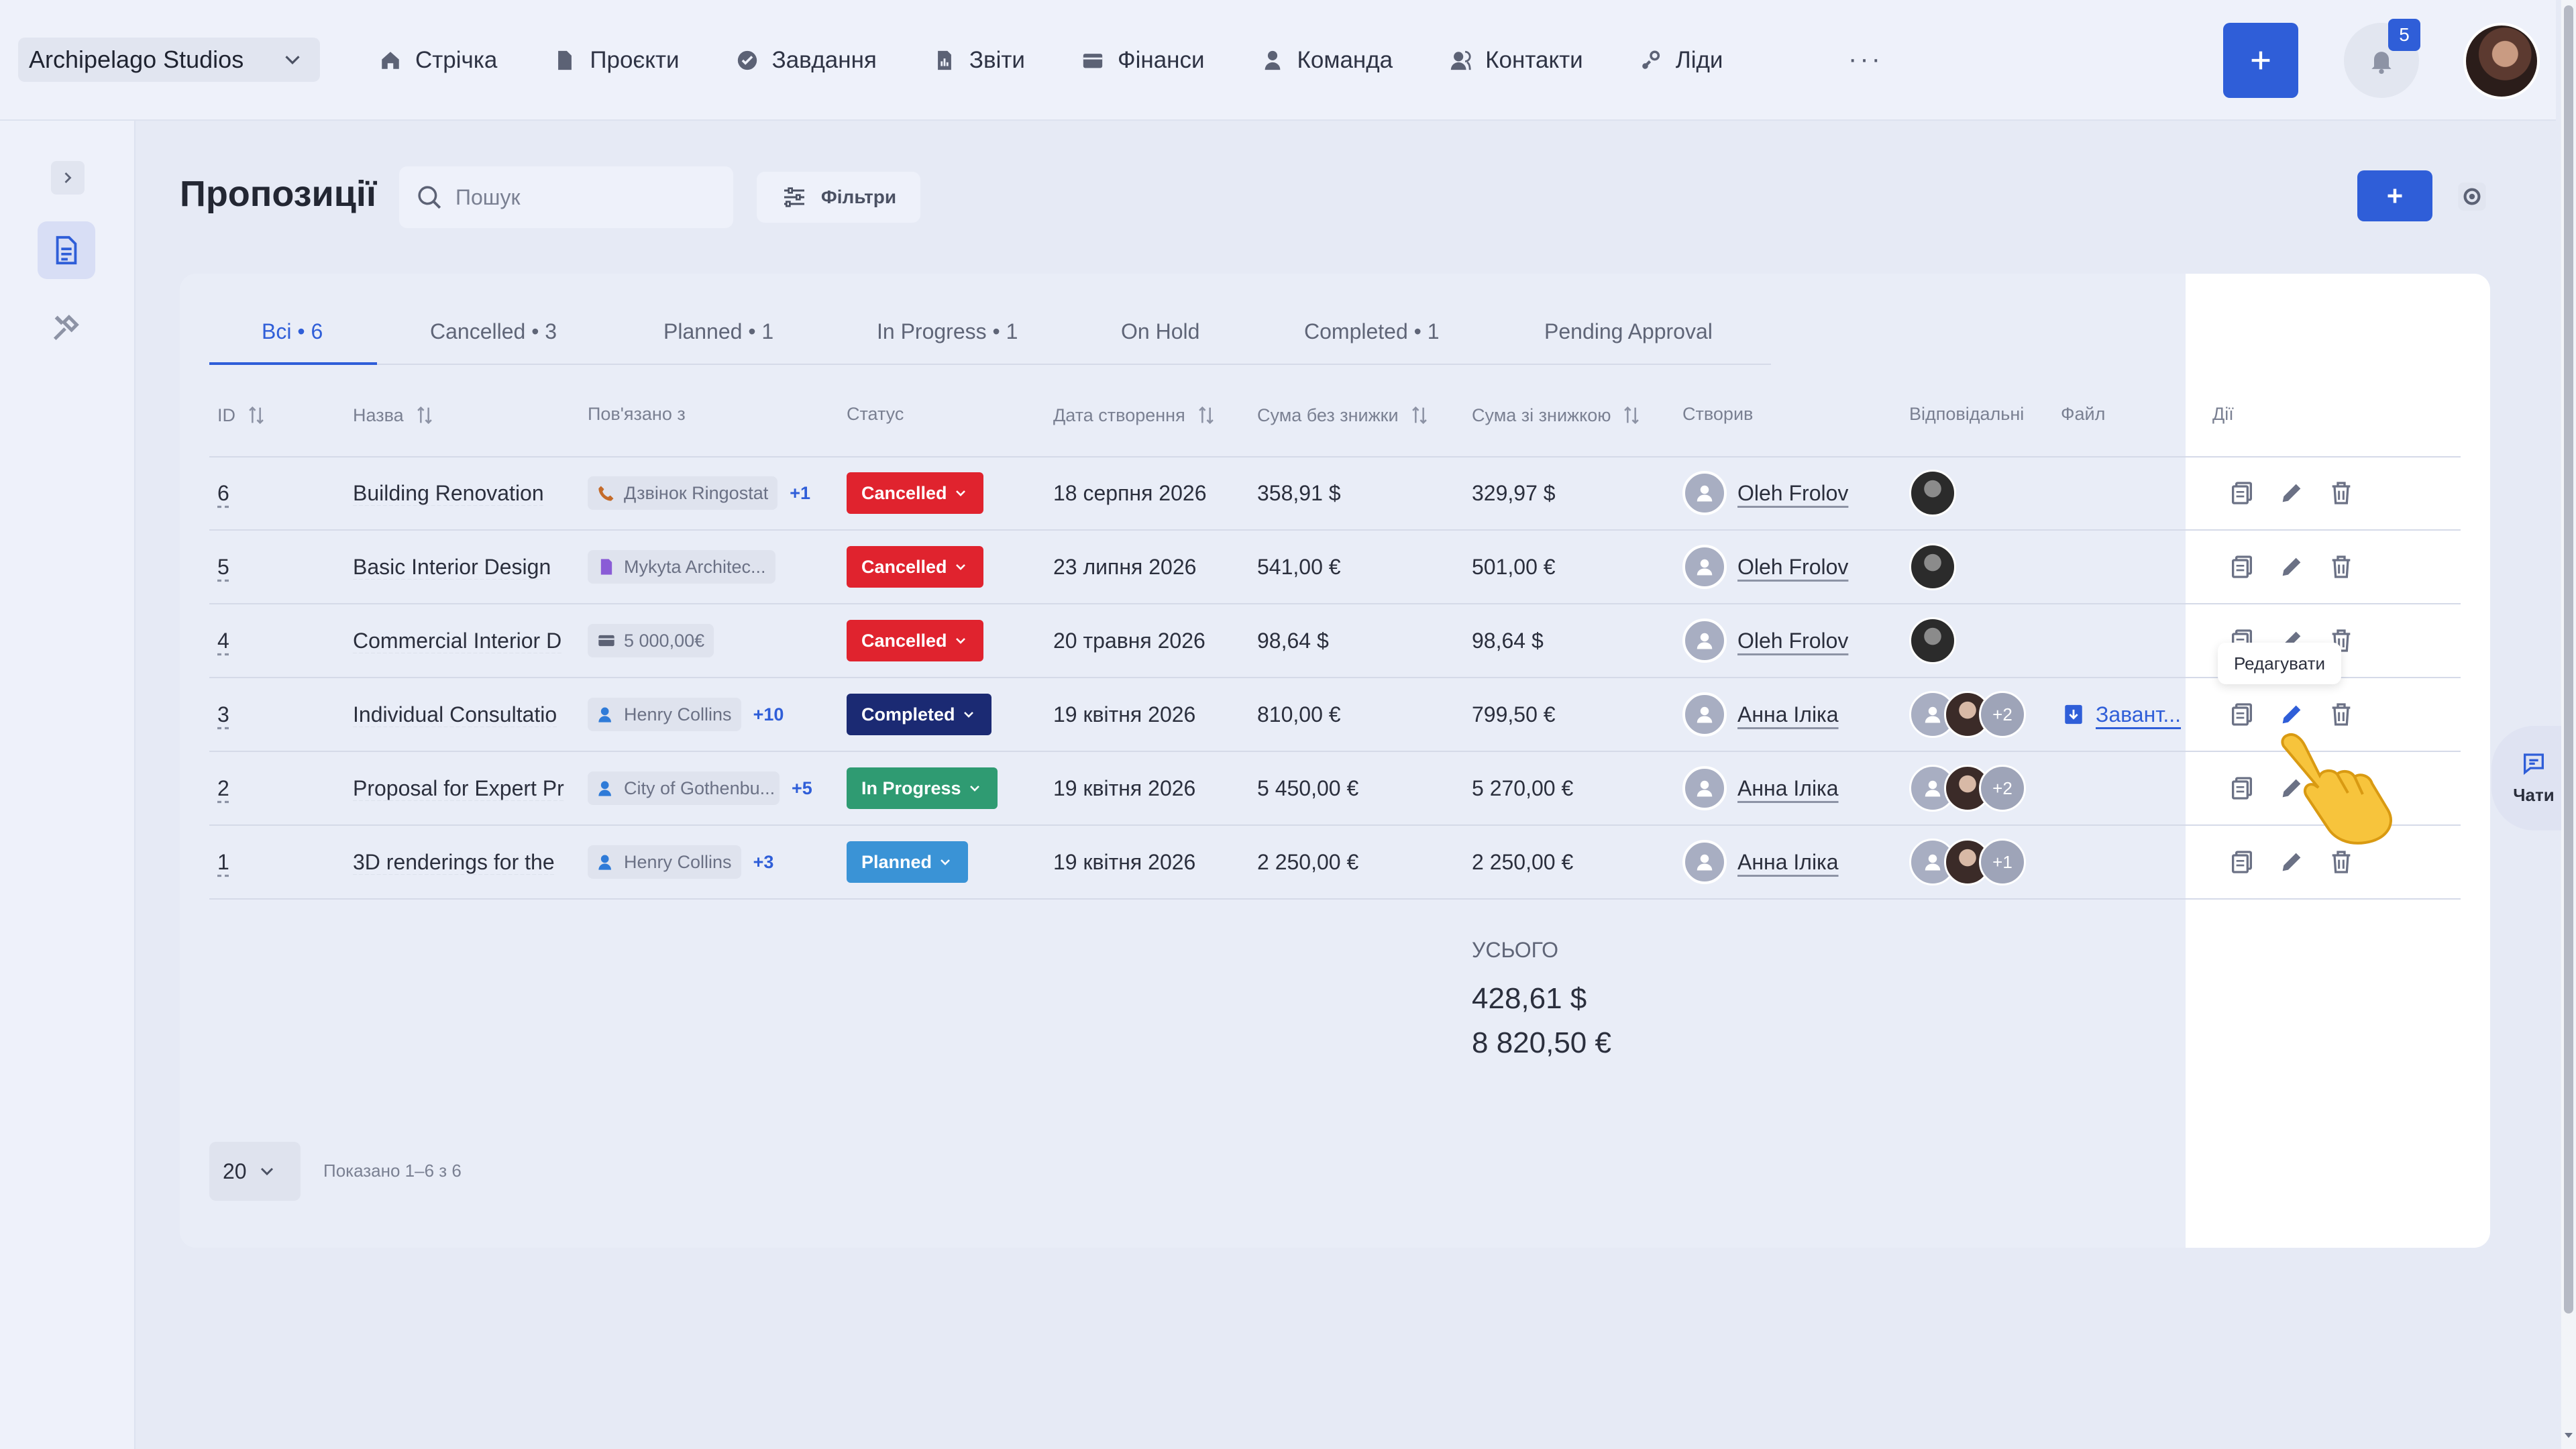 The height and width of the screenshot is (1449, 2576). What do you see at coordinates (1327, 60) in the screenshot?
I see `nav-item-team: Команда` at bounding box center [1327, 60].